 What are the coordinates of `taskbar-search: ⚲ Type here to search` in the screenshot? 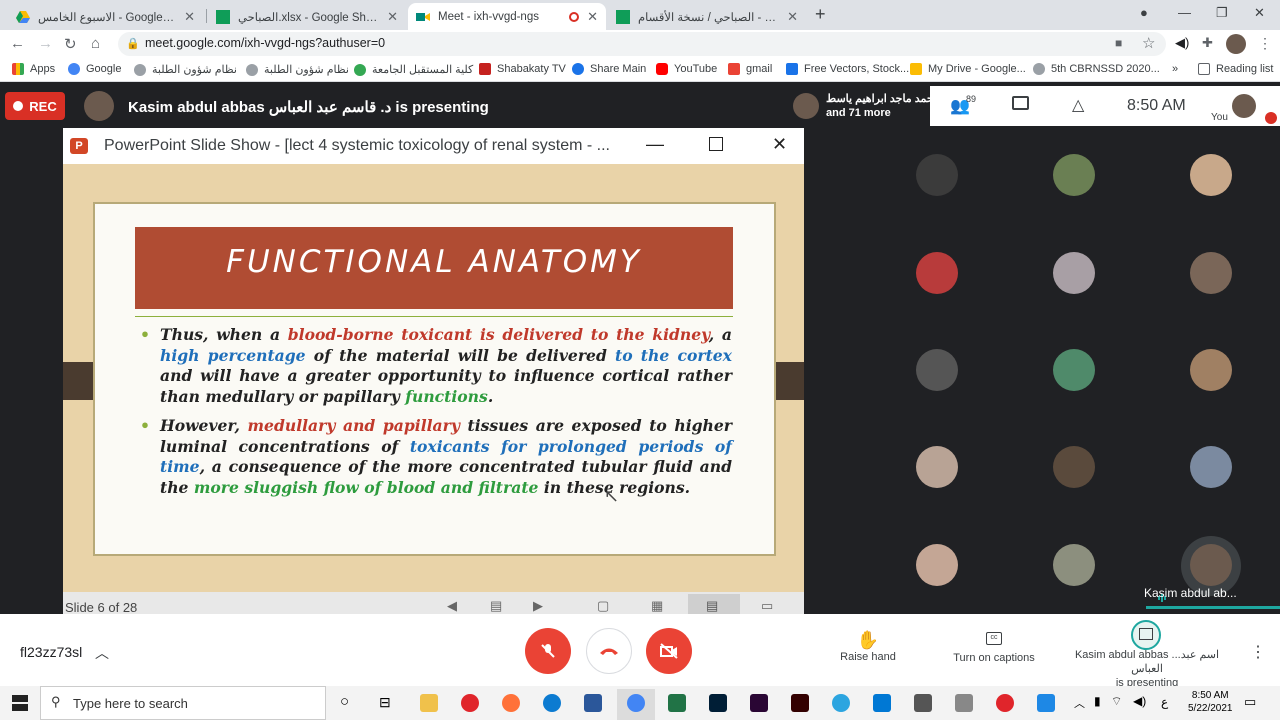 It's located at (183, 703).